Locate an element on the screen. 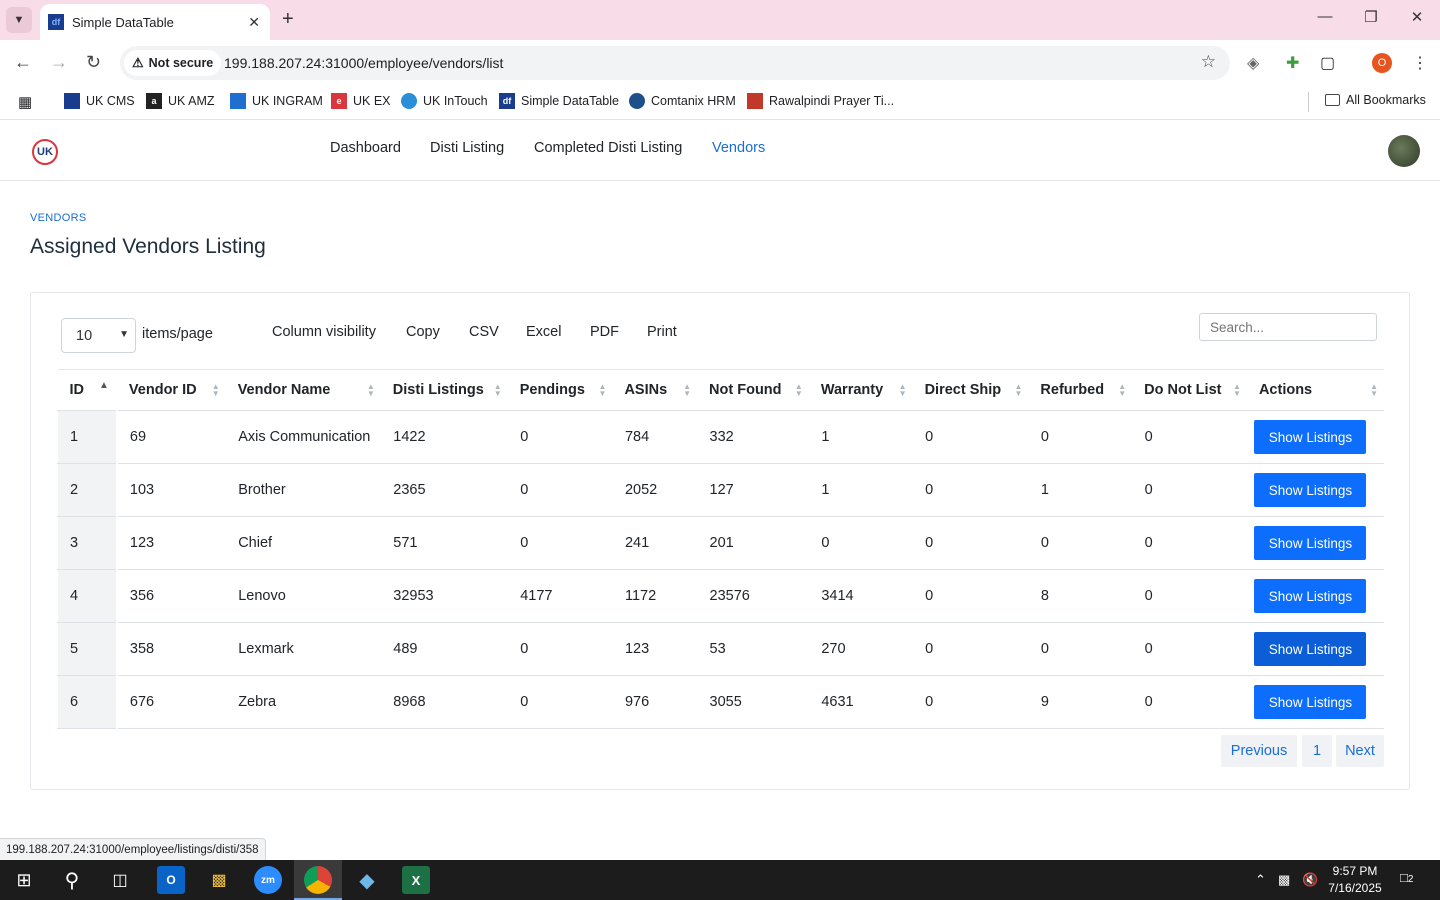 The width and height of the screenshot is (1440, 900). browser-menu-icon: ⋮ is located at coordinates (1420, 63).